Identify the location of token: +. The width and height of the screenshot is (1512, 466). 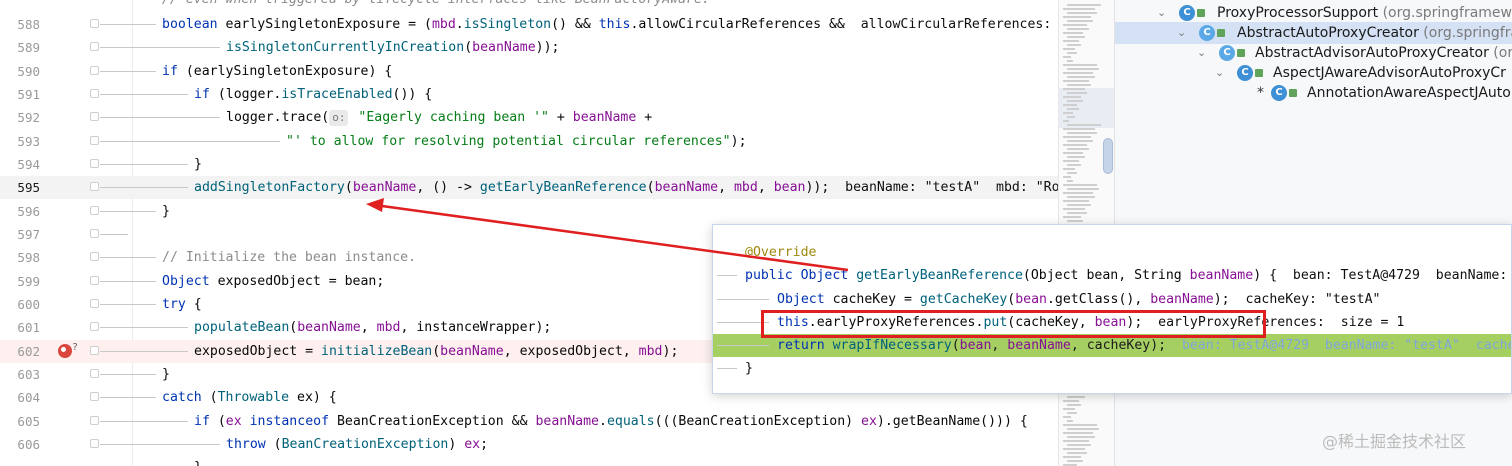
(560, 117).